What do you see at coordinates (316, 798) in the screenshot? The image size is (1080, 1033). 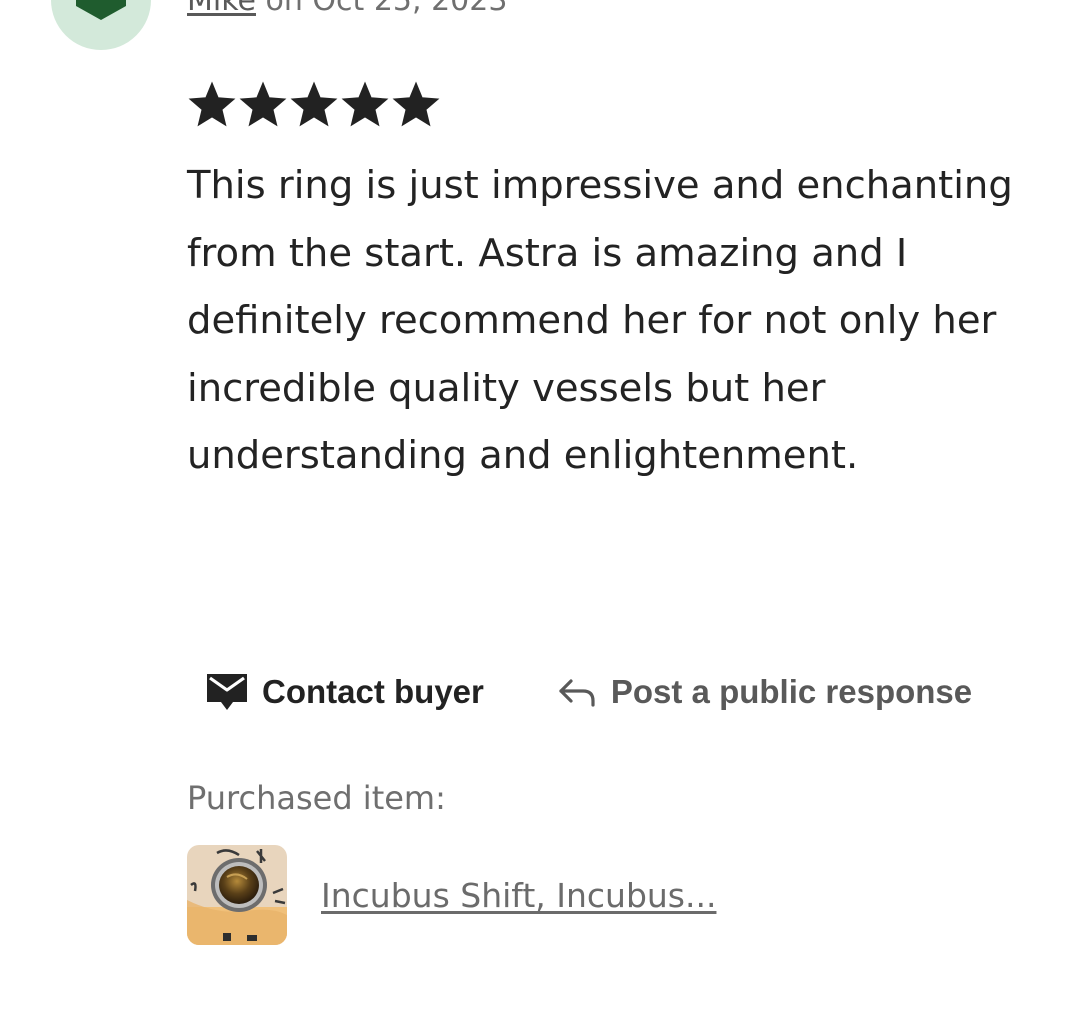 I see `purchased-item-label: Purchased item:` at bounding box center [316, 798].